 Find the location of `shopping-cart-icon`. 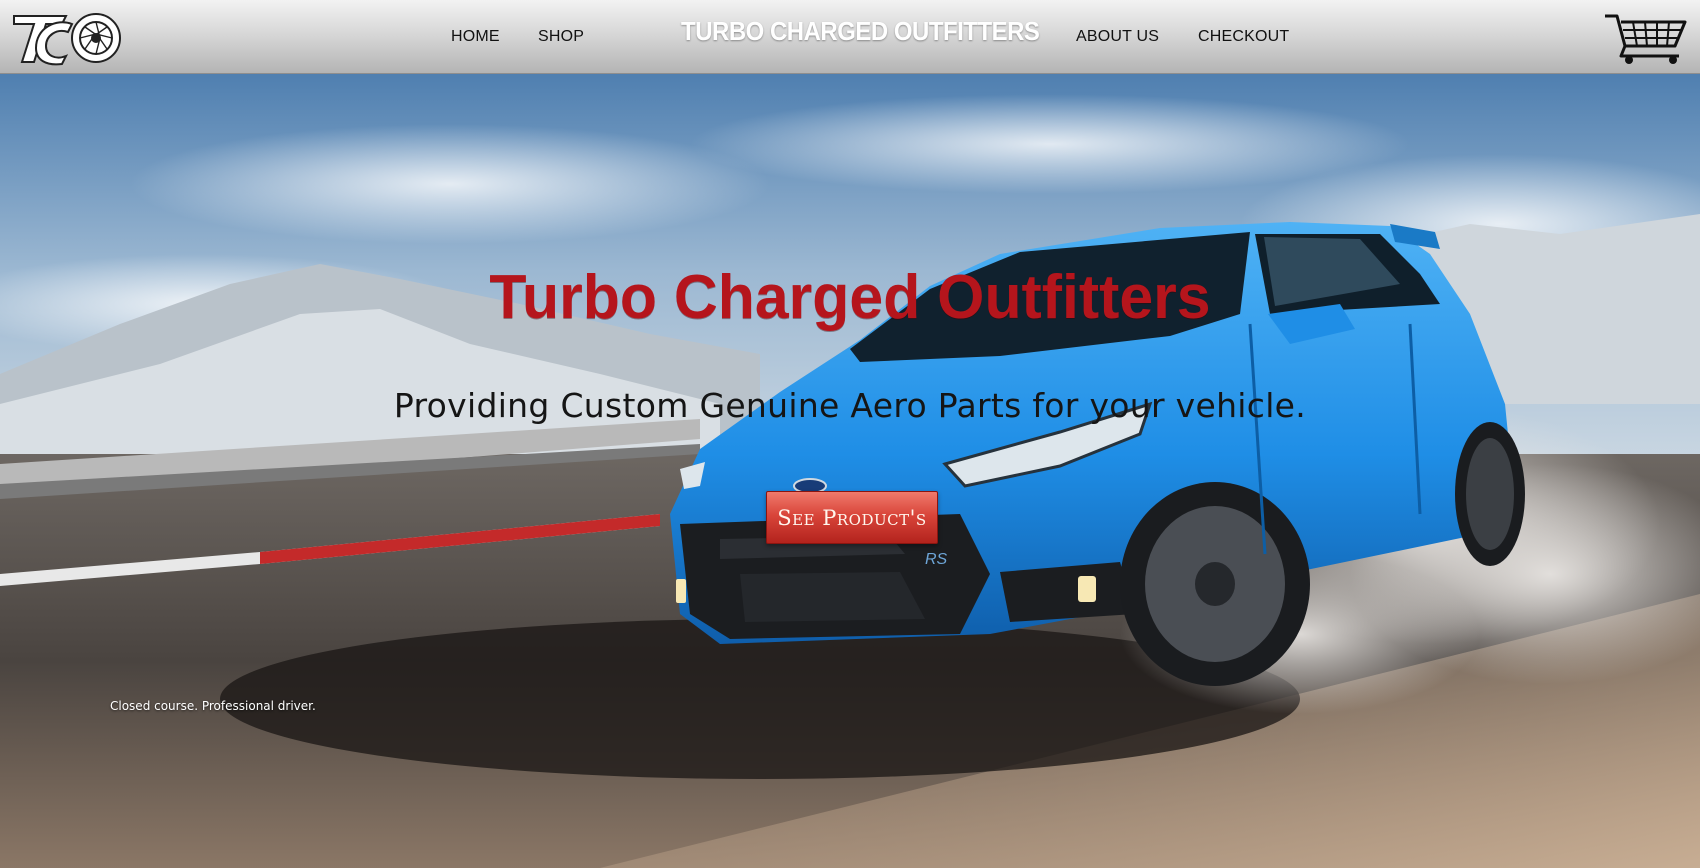

shopping-cart-icon is located at coordinates (1648, 37).